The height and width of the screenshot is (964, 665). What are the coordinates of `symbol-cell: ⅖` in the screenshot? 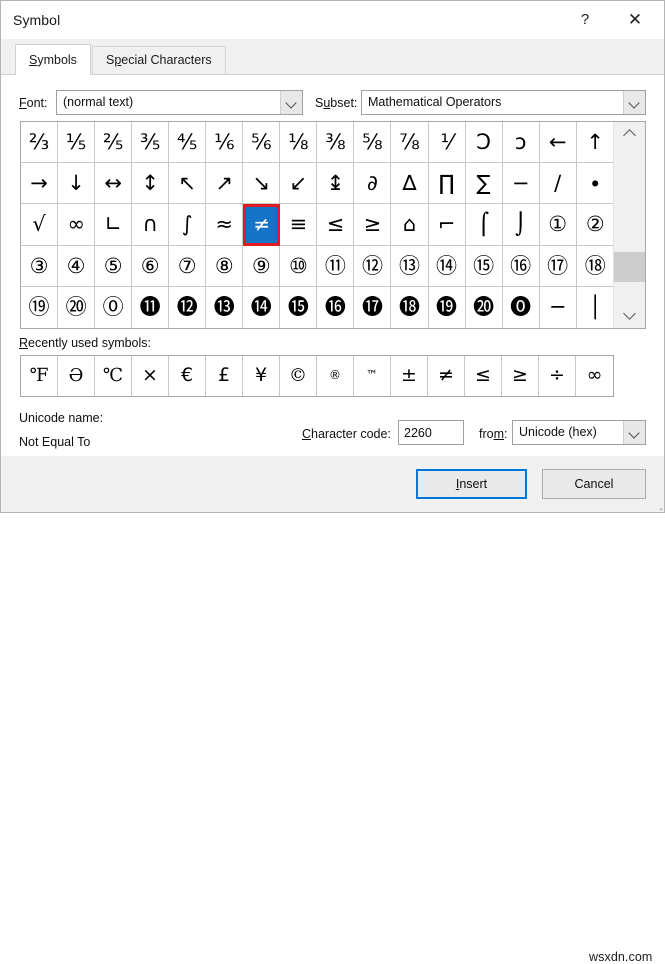 It's located at (114, 143).